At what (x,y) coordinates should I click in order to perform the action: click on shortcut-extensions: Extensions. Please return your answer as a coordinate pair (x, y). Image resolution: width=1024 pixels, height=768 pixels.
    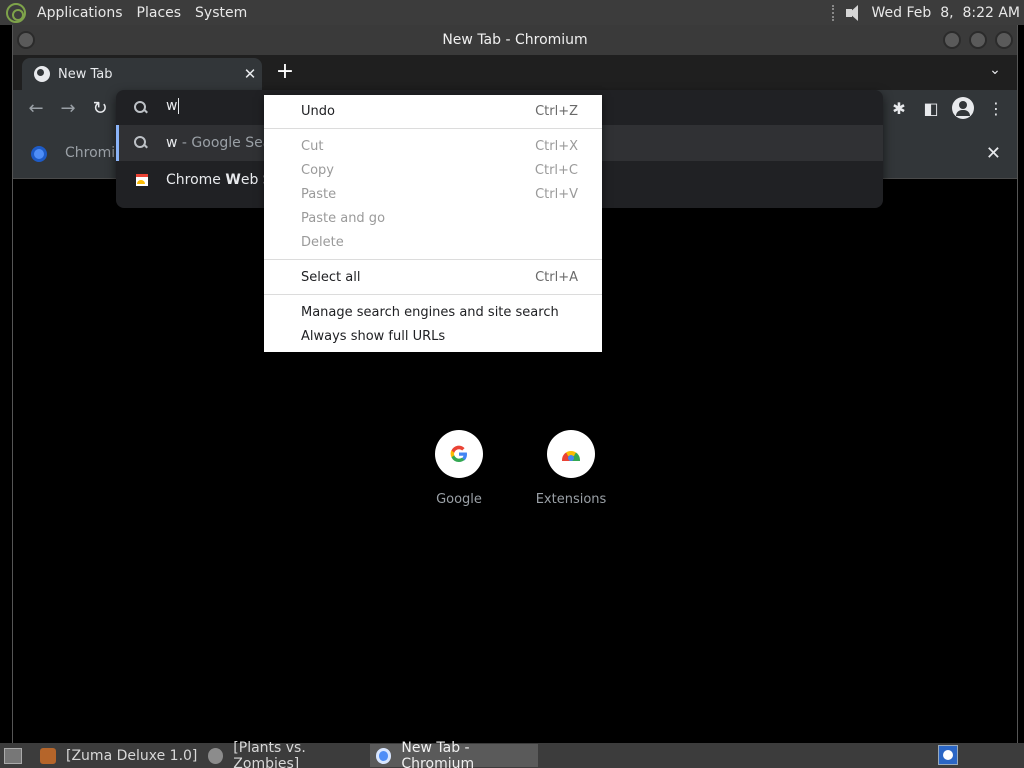
    Looking at the image, I should click on (571, 468).